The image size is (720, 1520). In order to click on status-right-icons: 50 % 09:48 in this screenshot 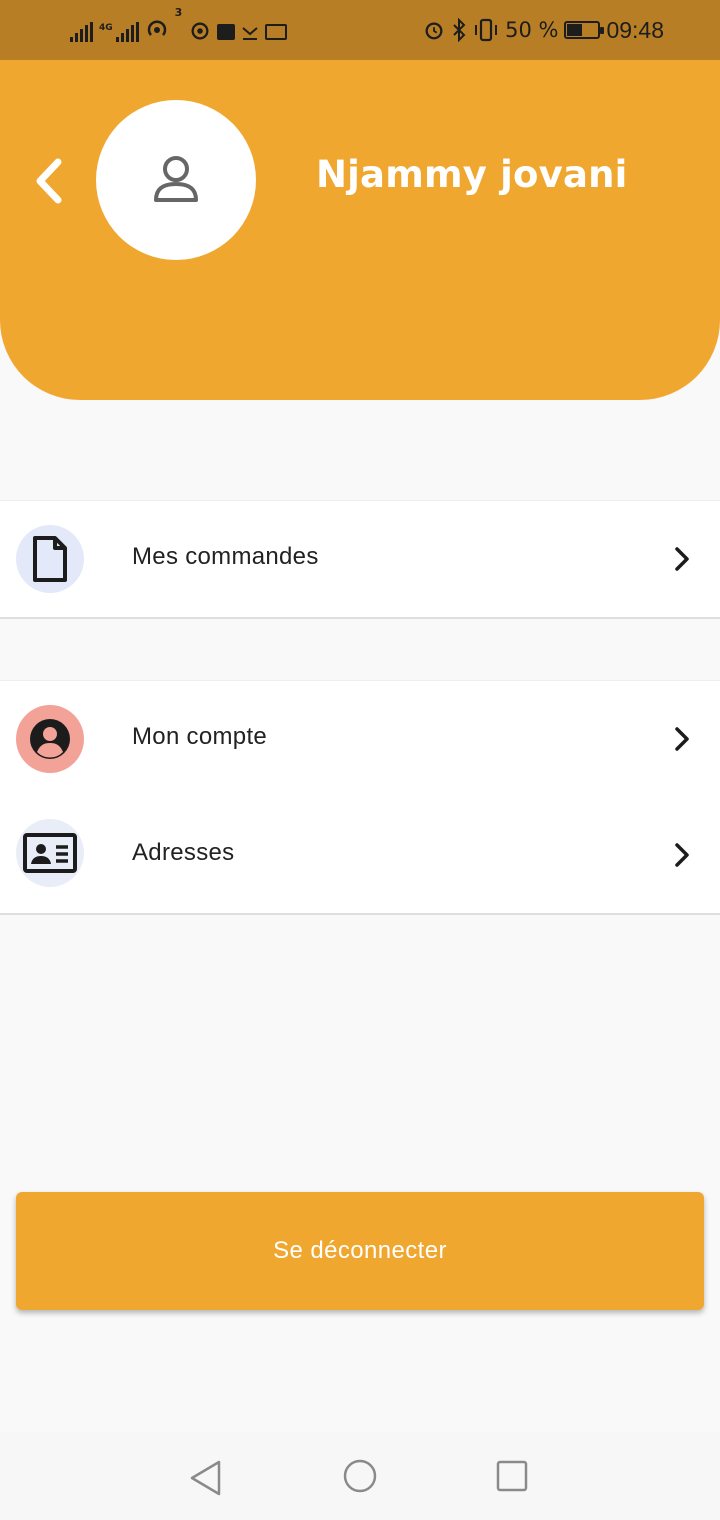, I will do `click(543, 30)`.